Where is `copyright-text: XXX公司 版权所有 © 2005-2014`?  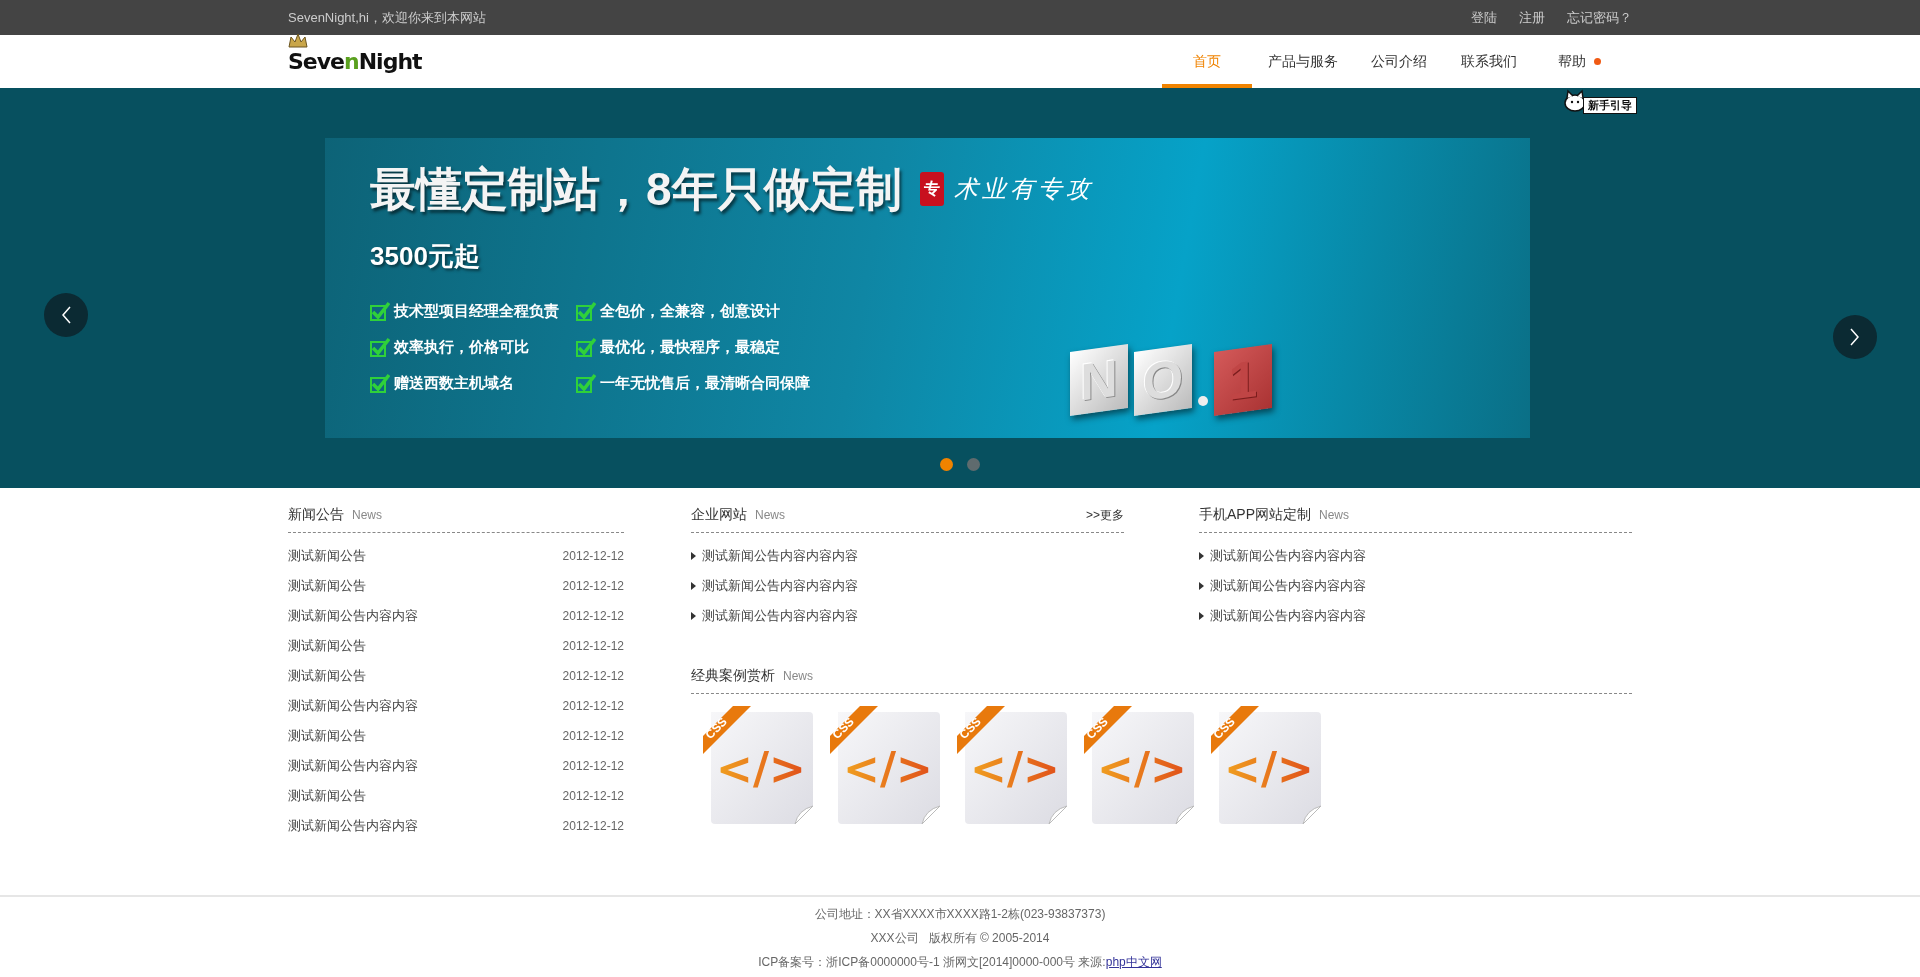
copyright-text: XXX公司 版权所有 © 2005-2014 is located at coordinates (960, 938).